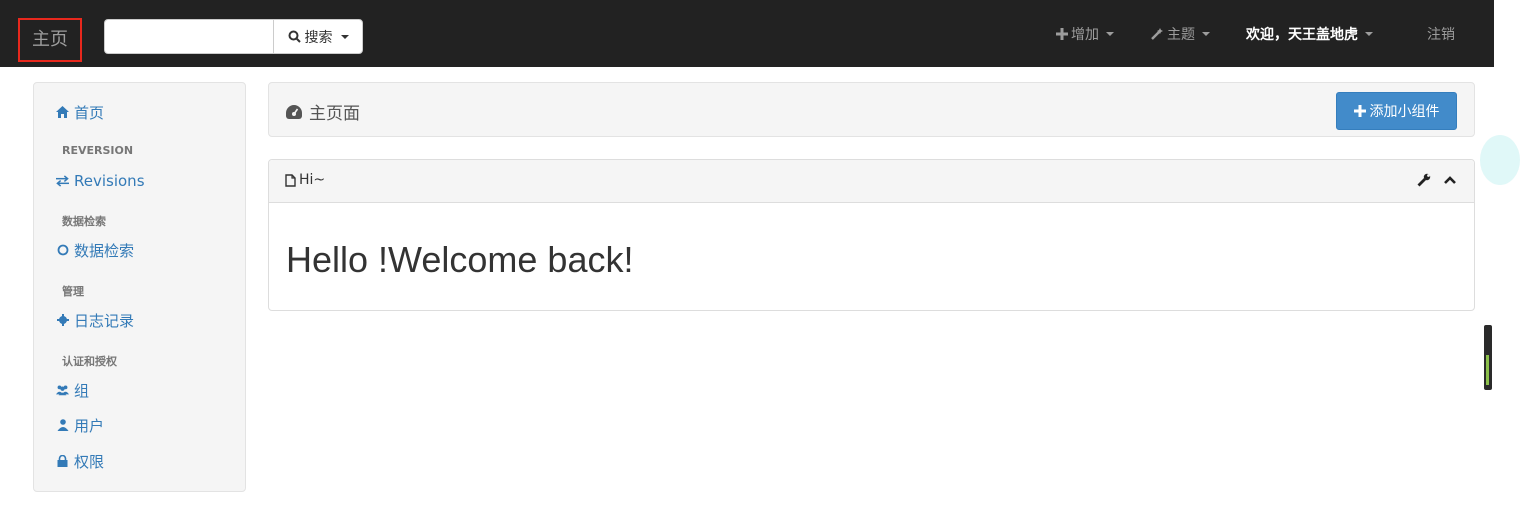 This screenshot has width=1534, height=508. I want to click on home-icon, so click(62, 112).